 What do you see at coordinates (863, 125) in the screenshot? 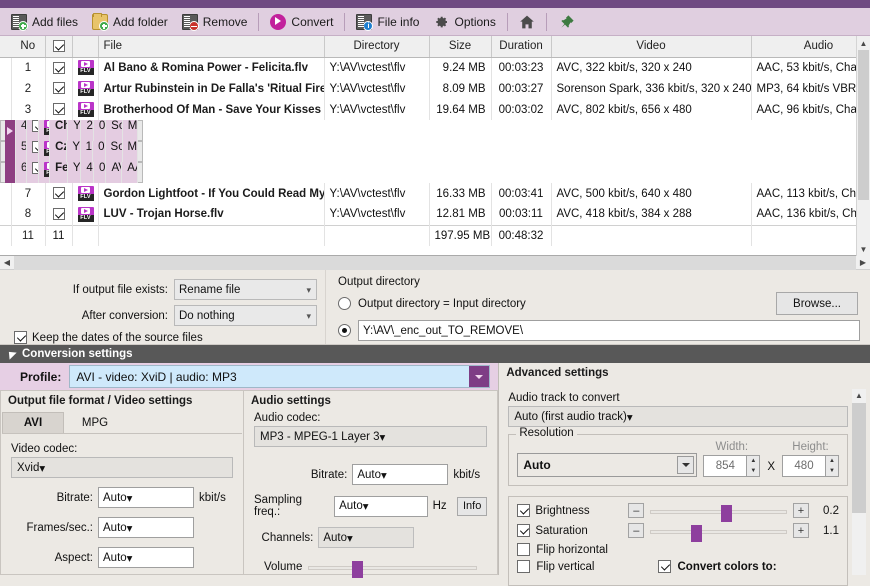
I see `scrollbar-thumb` at bounding box center [863, 125].